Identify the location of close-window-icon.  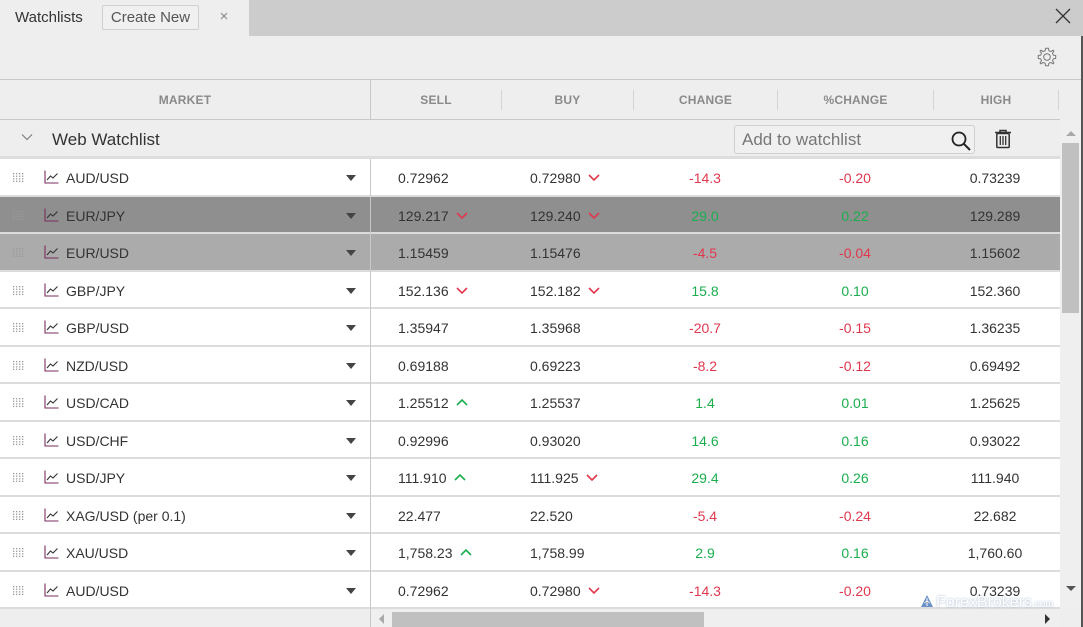
(1063, 16).